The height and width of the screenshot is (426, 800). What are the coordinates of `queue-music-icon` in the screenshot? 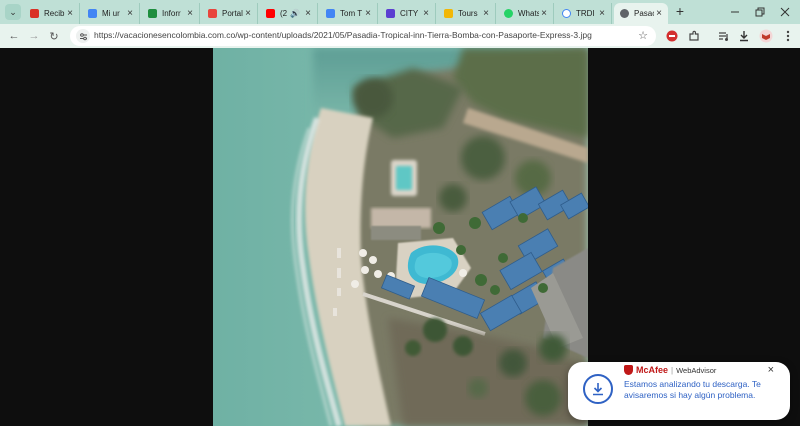 It's located at (723, 36).